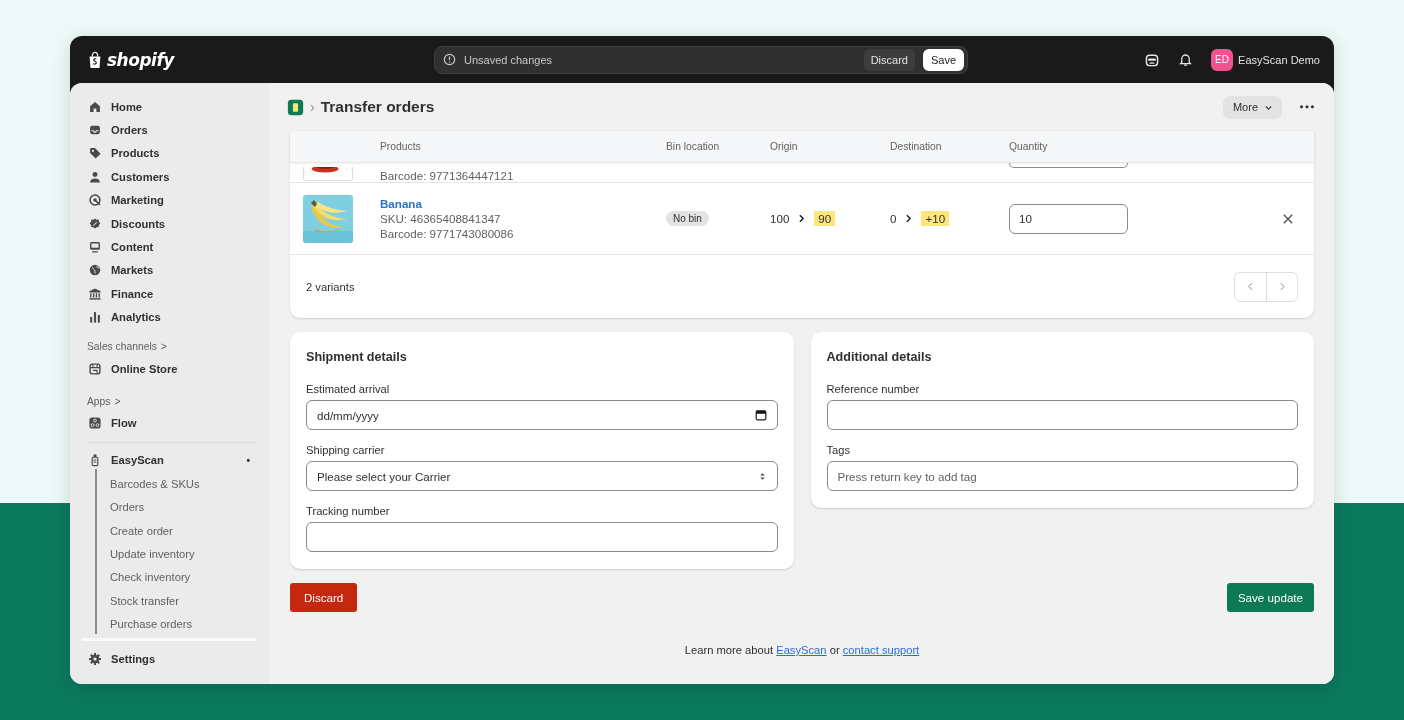  Describe the element at coordinates (95, 293) in the screenshot. I see `bank-icon` at that location.